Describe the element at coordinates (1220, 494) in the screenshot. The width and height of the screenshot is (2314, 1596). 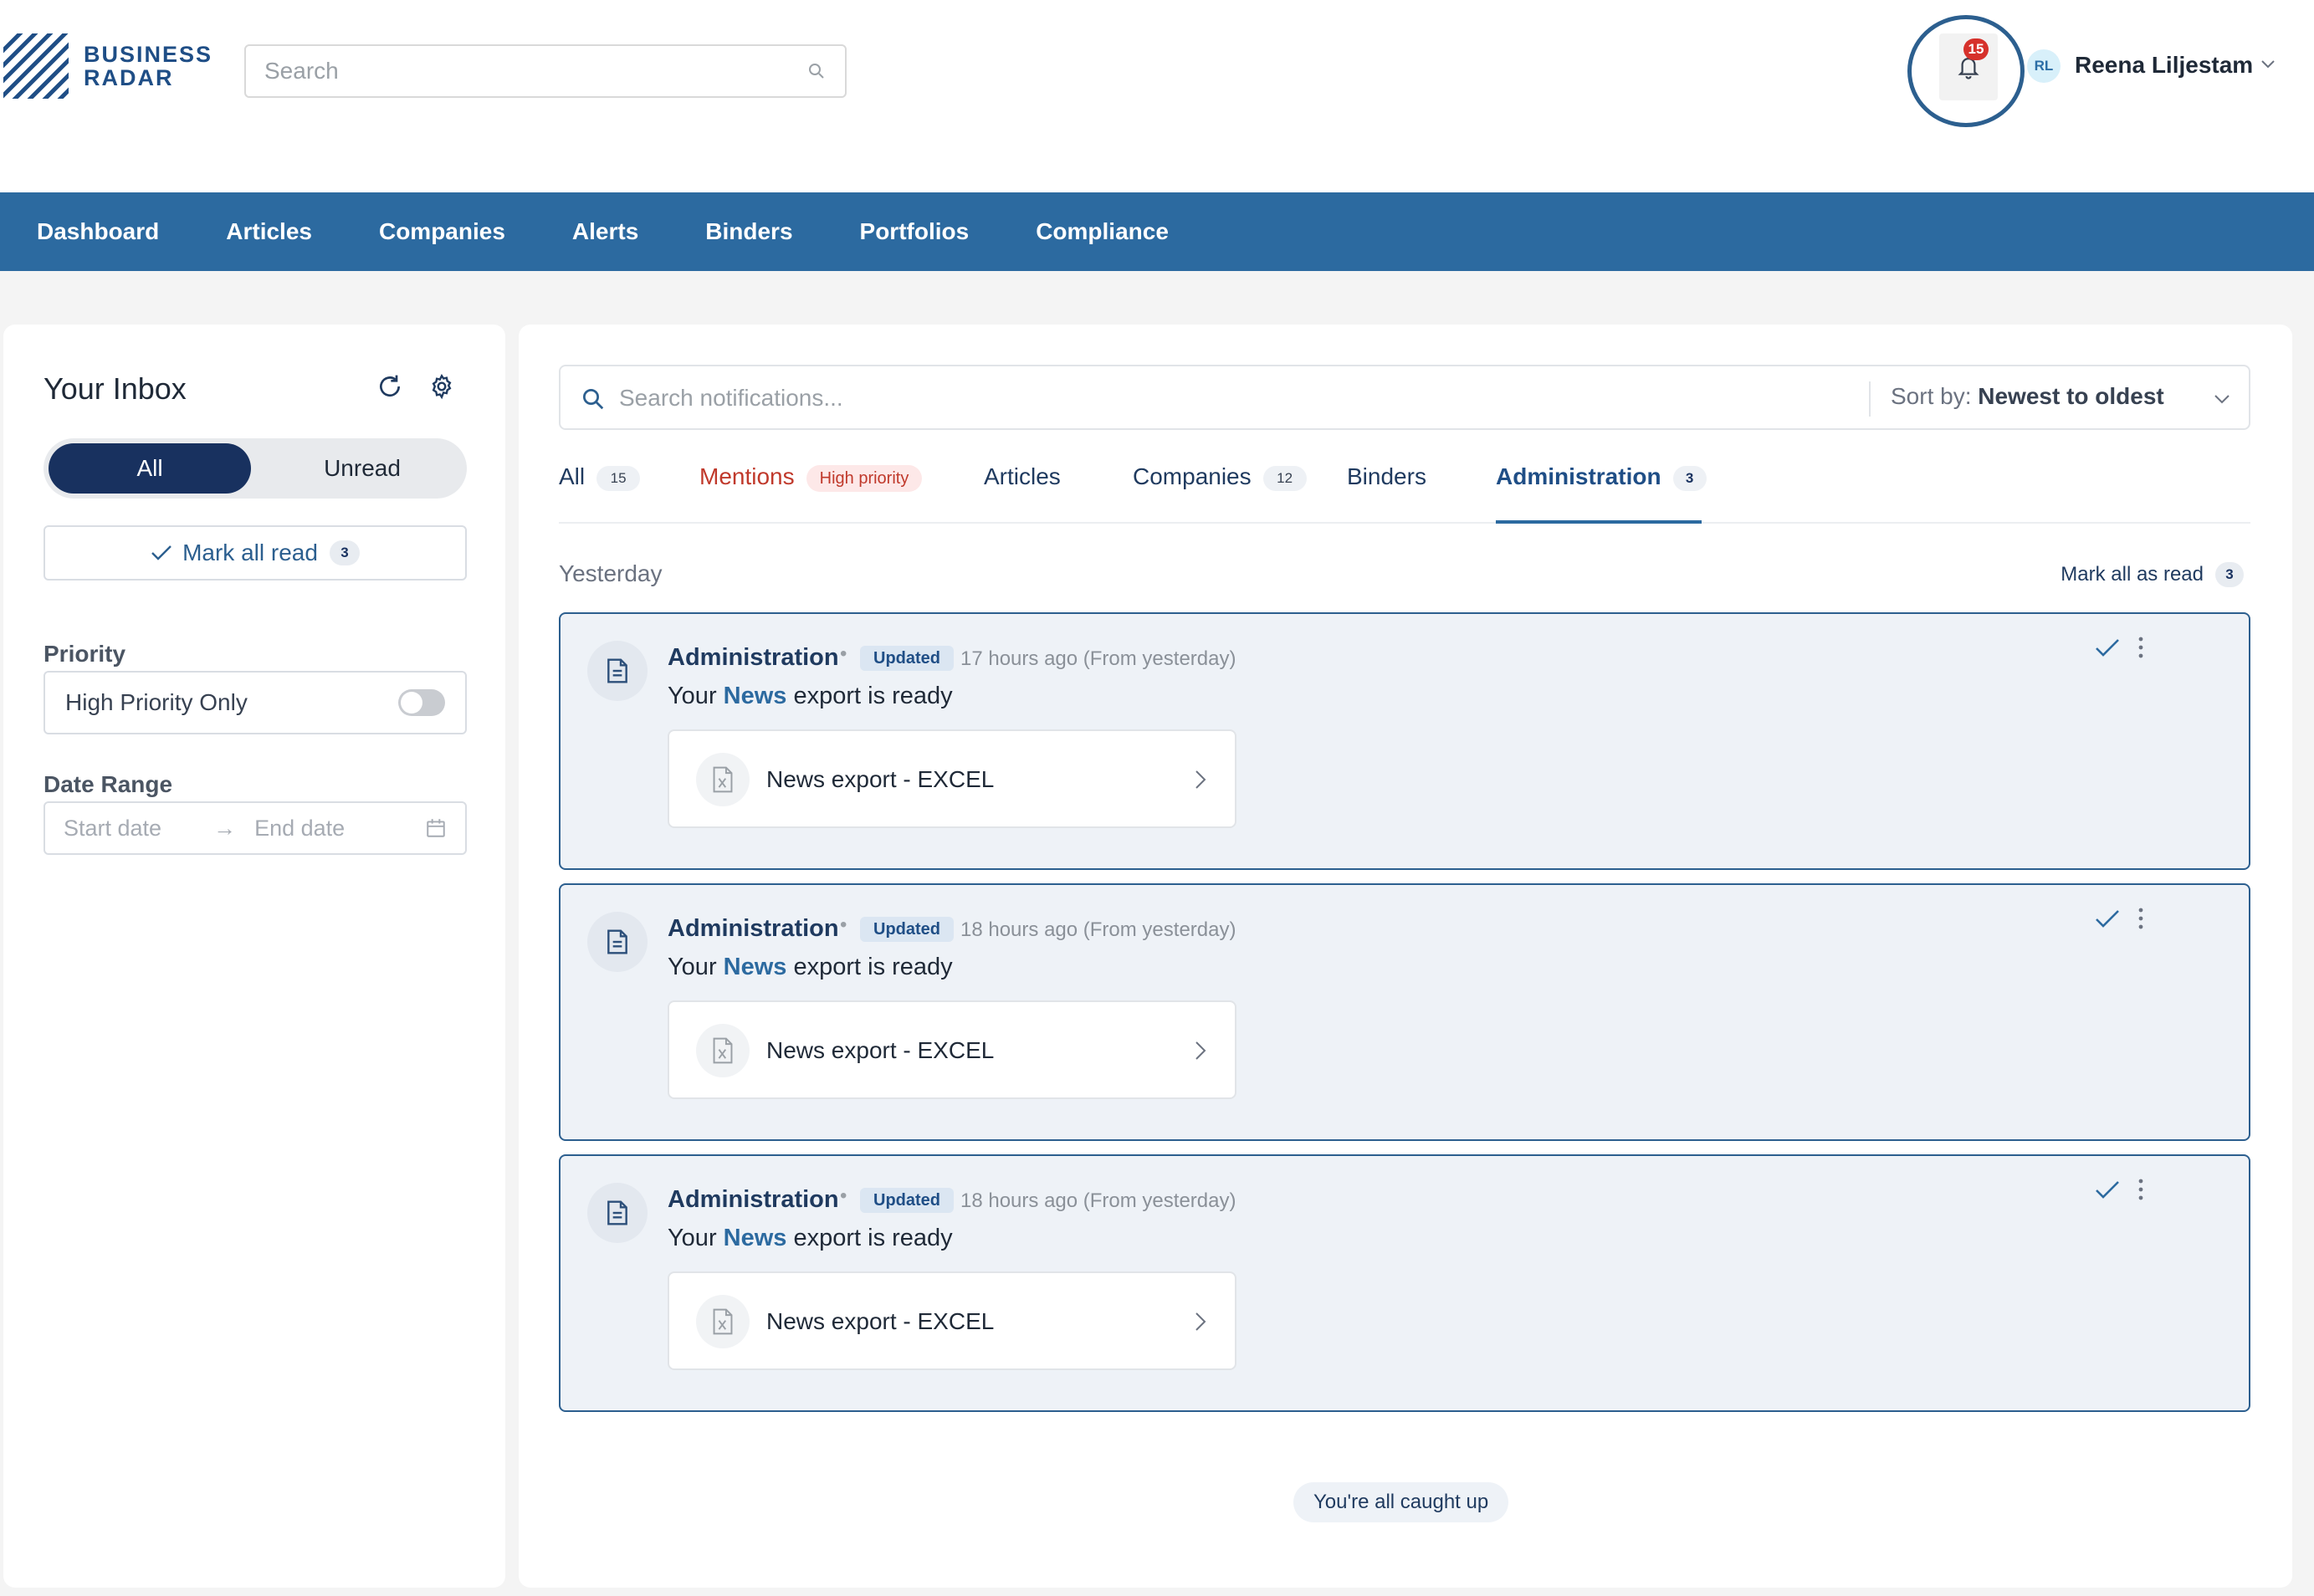
I see `tab-companies: Companies 12` at that location.